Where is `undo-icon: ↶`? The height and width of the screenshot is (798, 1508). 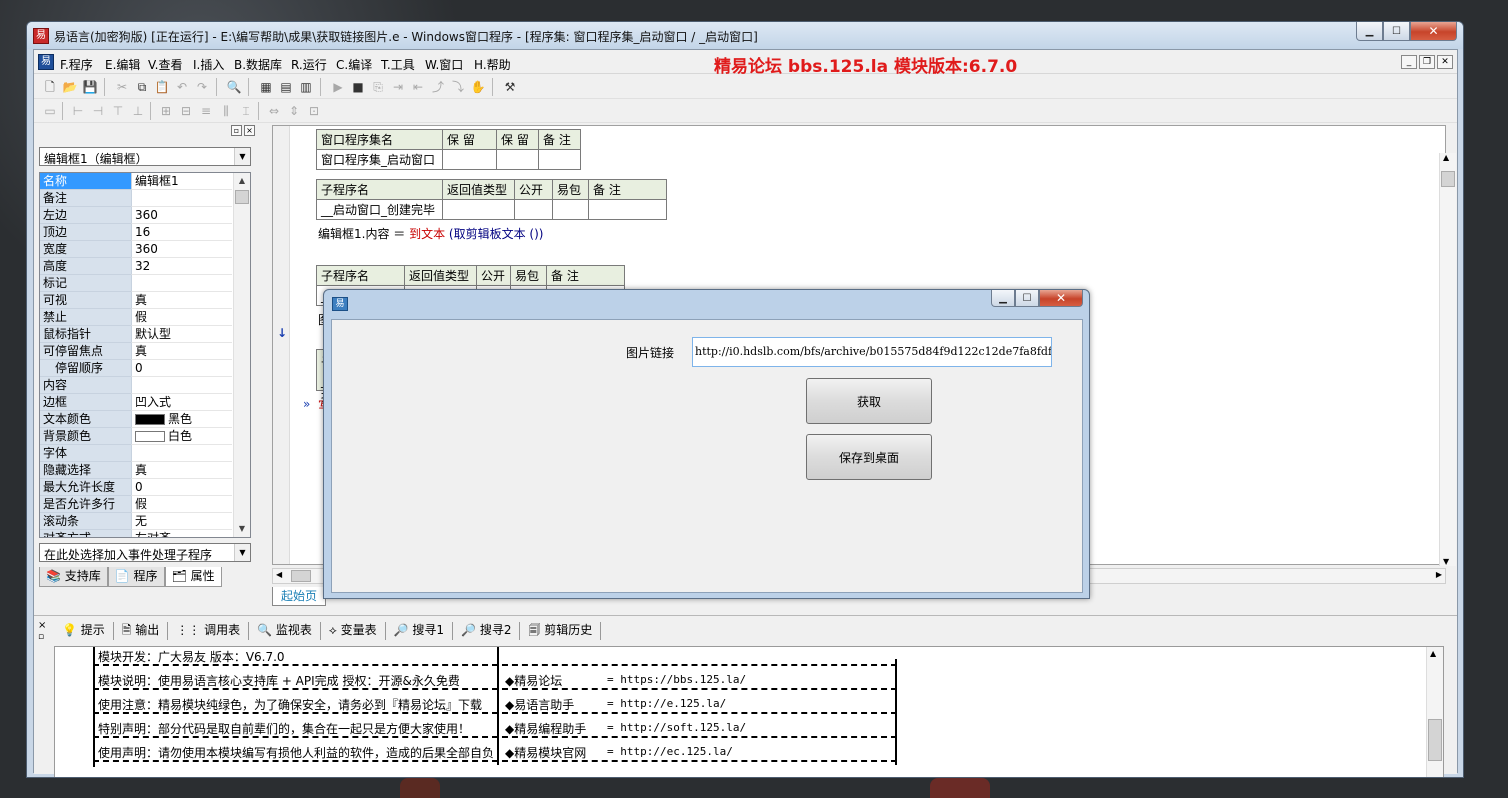
undo-icon: ↶ is located at coordinates (182, 87).